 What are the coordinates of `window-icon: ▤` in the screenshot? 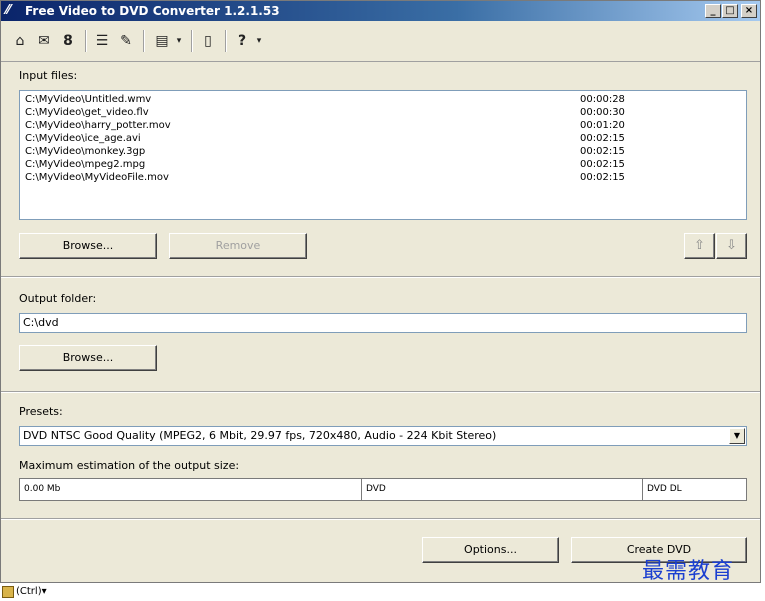 It's located at (162, 41).